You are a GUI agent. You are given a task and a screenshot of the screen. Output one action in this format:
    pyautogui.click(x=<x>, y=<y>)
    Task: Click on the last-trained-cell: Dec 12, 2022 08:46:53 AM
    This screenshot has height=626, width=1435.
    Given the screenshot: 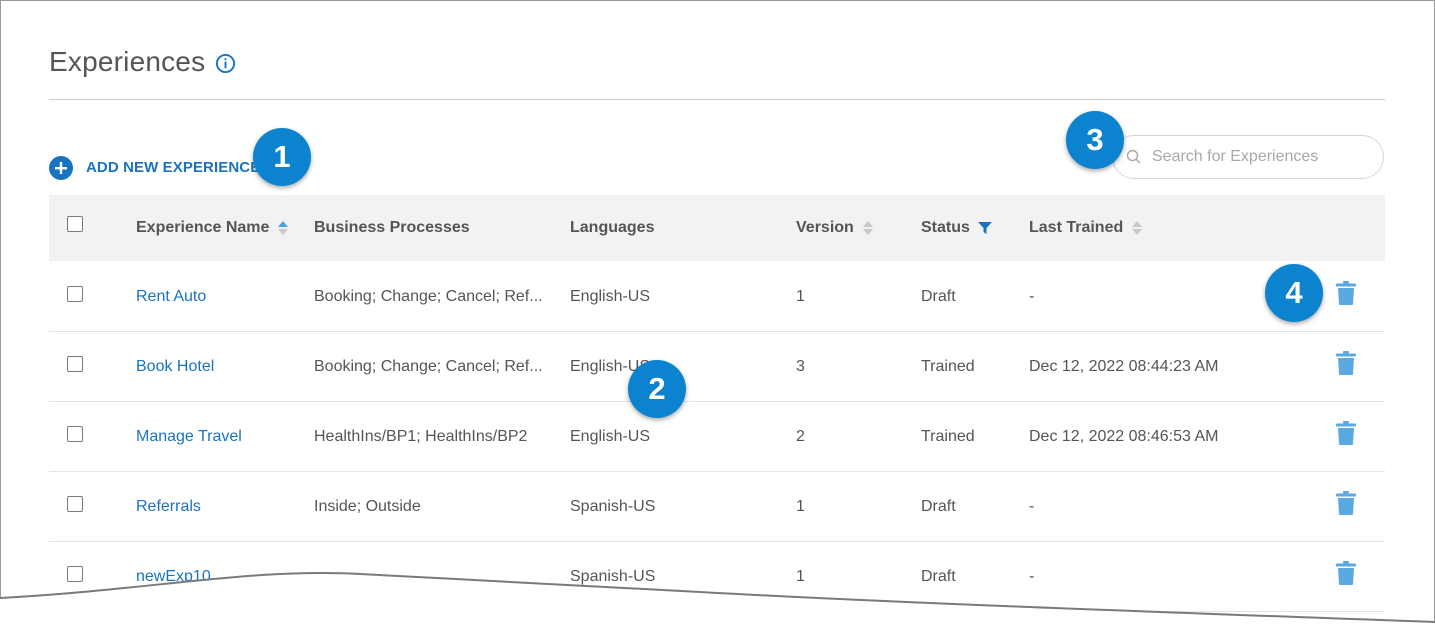 What is the action you would take?
    pyautogui.click(x=1124, y=436)
    